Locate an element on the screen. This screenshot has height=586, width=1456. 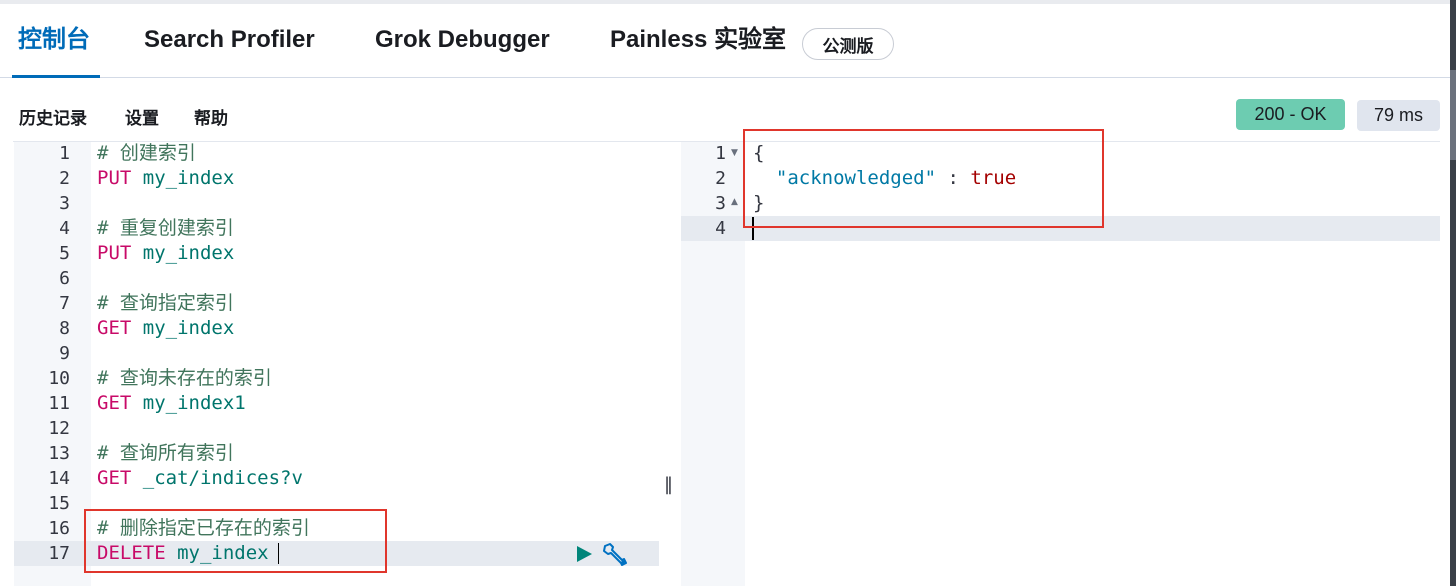
request-line-number: 15 is located at coordinates (59, 503).